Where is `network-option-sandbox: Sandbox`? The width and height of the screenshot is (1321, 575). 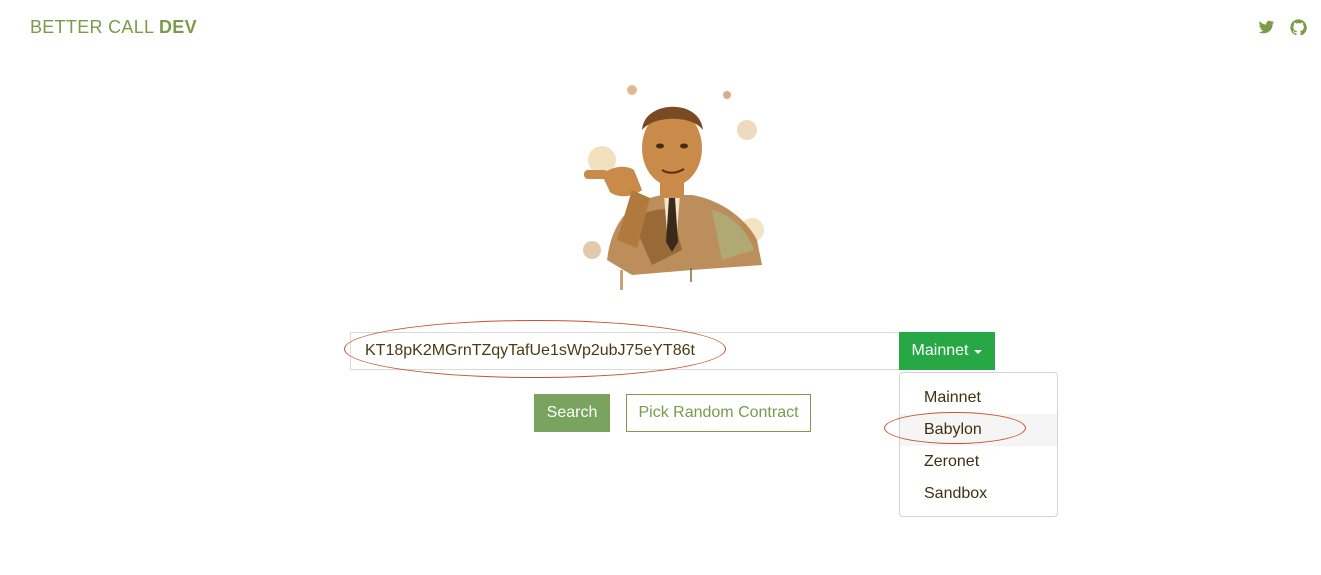 network-option-sandbox: Sandbox is located at coordinates (978, 494).